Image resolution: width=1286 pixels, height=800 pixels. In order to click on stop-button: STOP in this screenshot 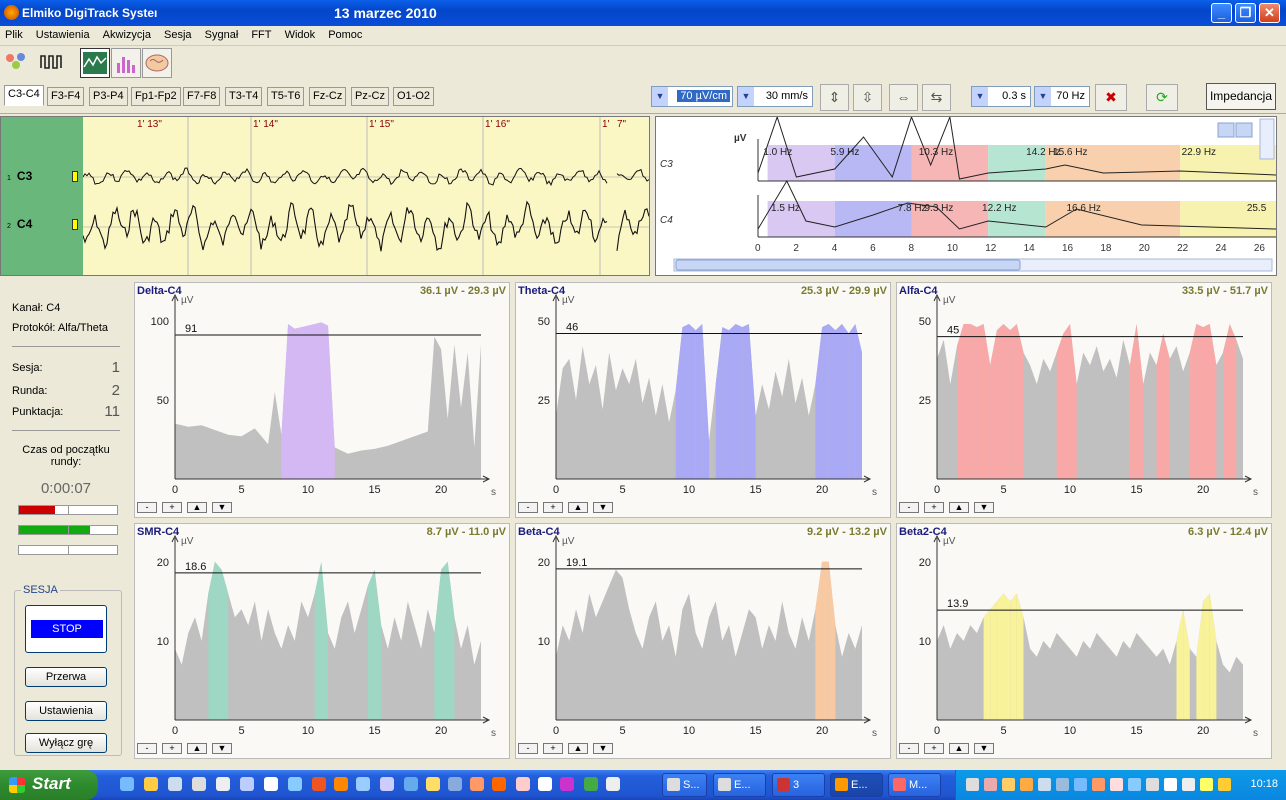, I will do `click(66, 629)`.